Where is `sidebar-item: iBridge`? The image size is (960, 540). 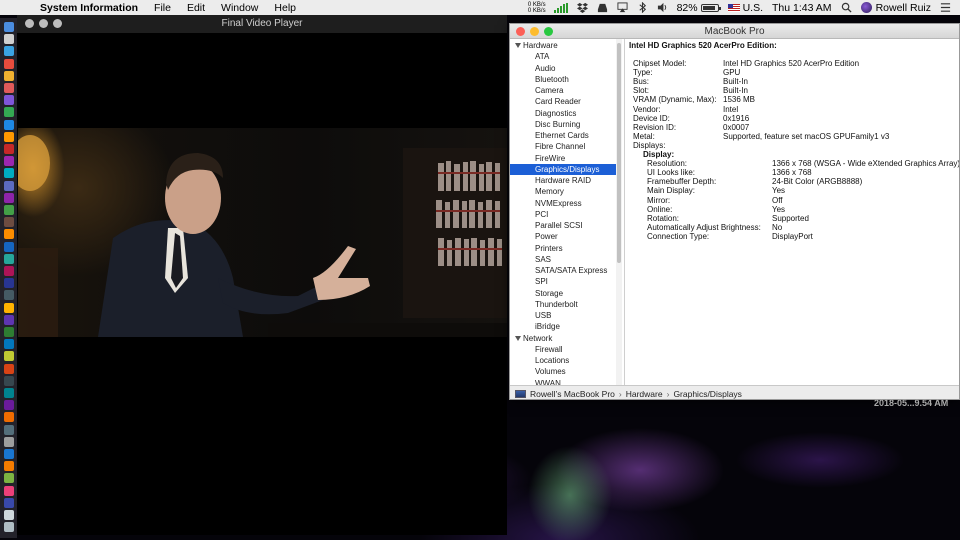
sidebar-item: iBridge is located at coordinates (563, 326).